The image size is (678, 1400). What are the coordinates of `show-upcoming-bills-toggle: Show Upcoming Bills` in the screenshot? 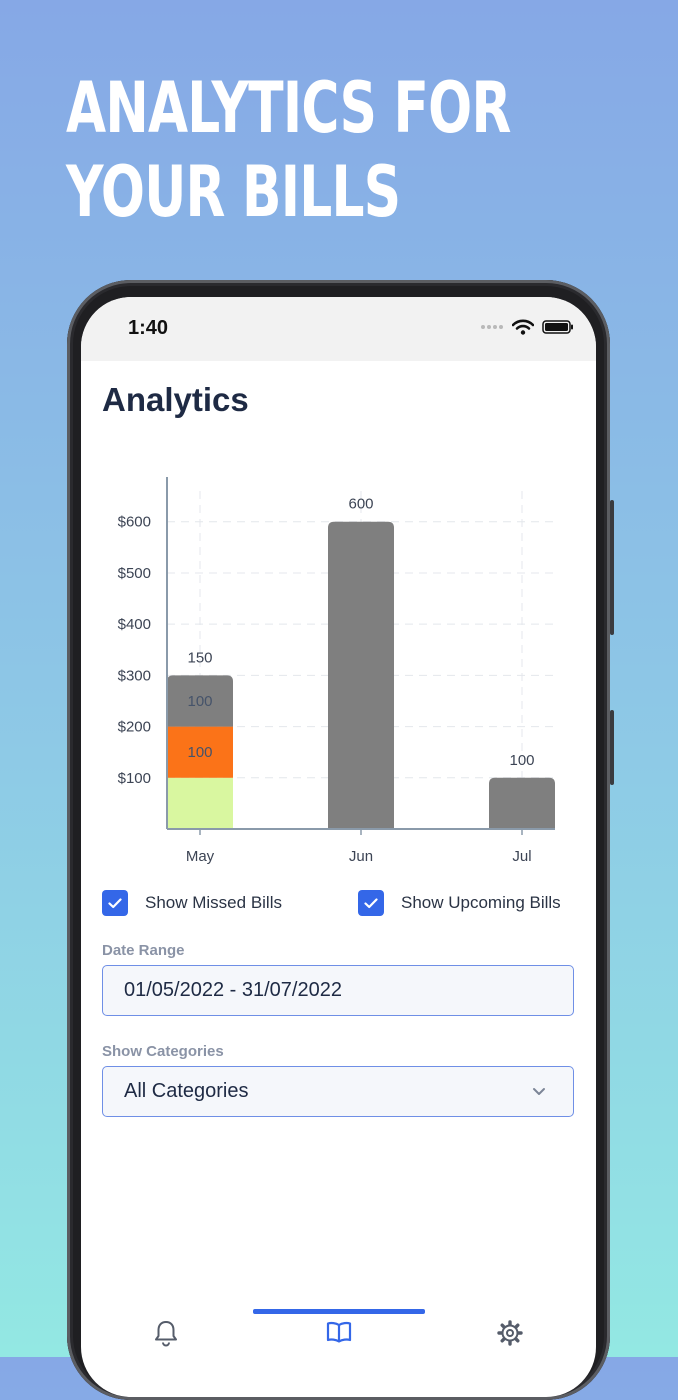 It's located at (459, 903).